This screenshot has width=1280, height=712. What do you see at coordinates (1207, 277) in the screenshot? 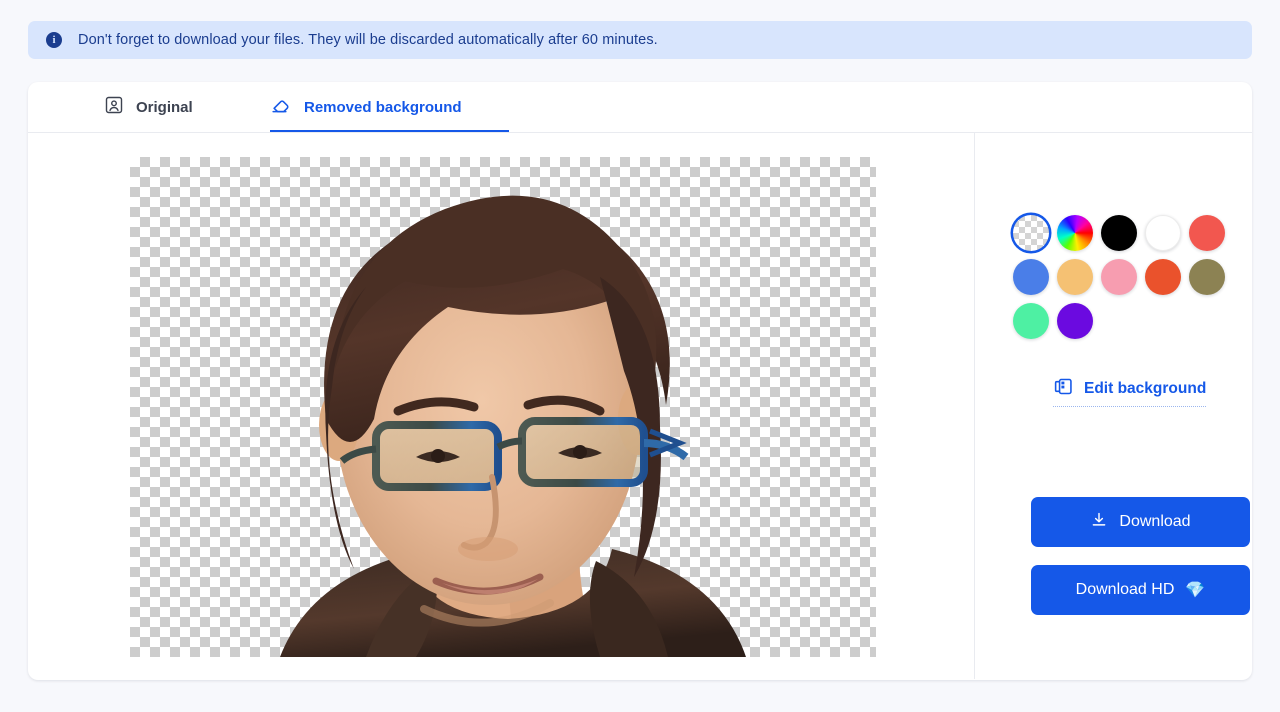
I see `swatch-olive` at bounding box center [1207, 277].